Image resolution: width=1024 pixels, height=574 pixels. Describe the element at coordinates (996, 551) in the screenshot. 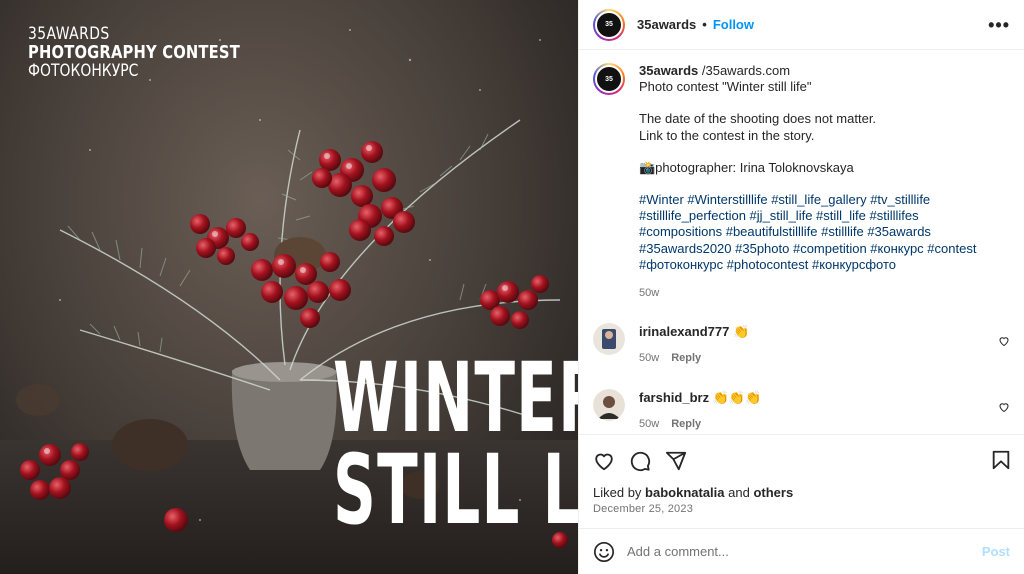

I see `post-comment-button: Post` at that location.